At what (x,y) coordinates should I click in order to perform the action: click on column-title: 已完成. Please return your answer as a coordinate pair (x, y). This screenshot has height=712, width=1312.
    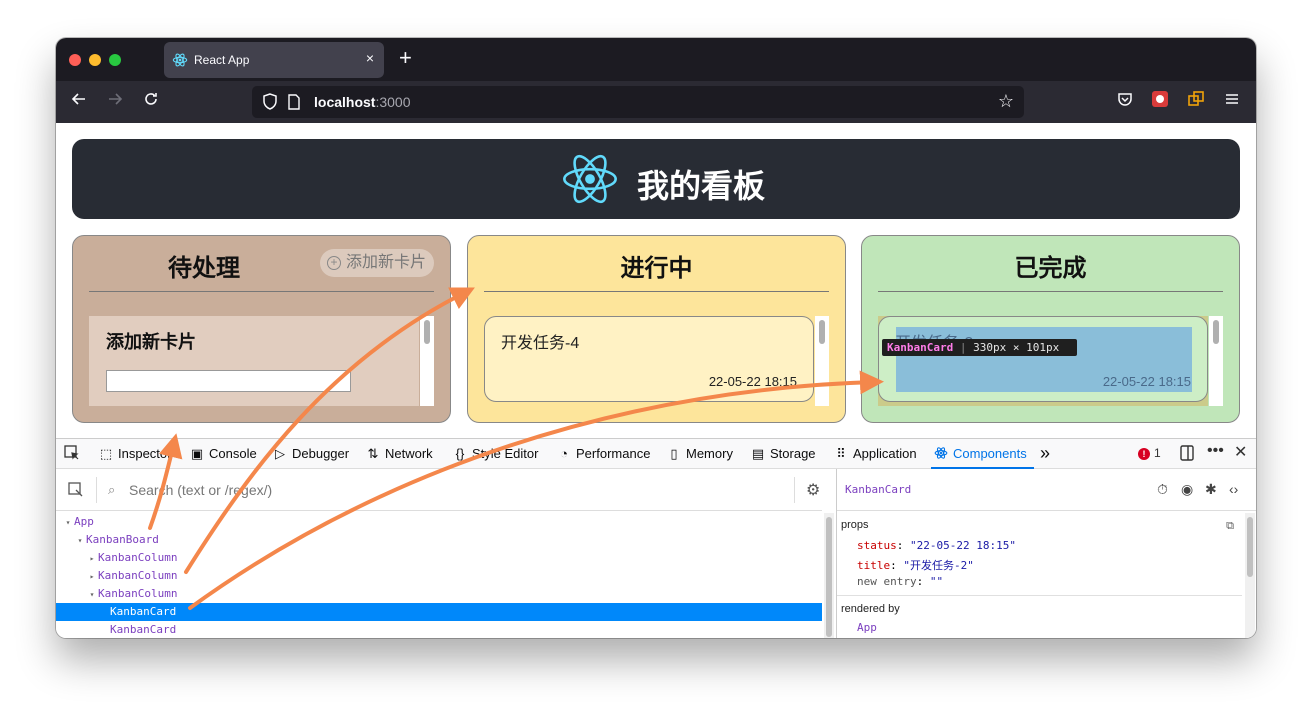
    Looking at the image, I should click on (1050, 268).